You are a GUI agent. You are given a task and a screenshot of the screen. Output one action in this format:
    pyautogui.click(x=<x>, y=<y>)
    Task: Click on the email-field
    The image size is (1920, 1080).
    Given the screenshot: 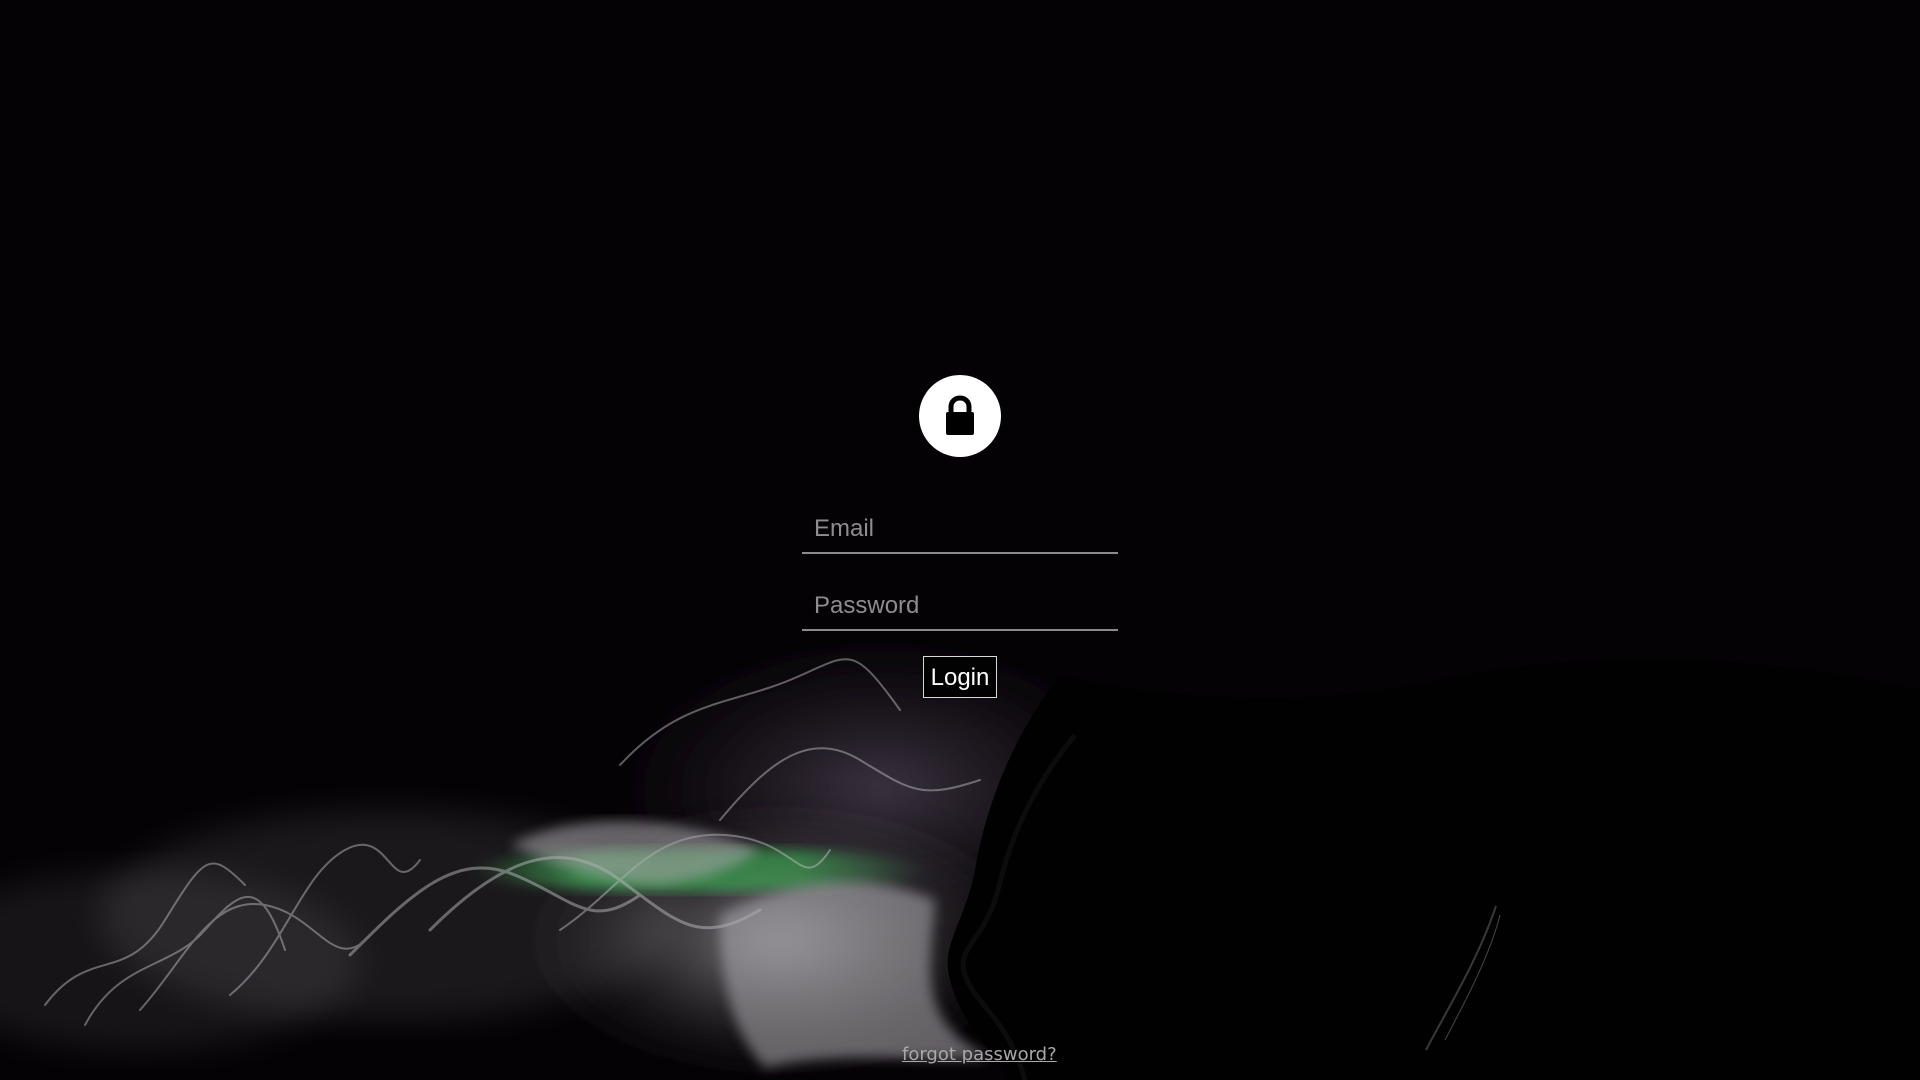 What is the action you would take?
    pyautogui.click(x=960, y=530)
    